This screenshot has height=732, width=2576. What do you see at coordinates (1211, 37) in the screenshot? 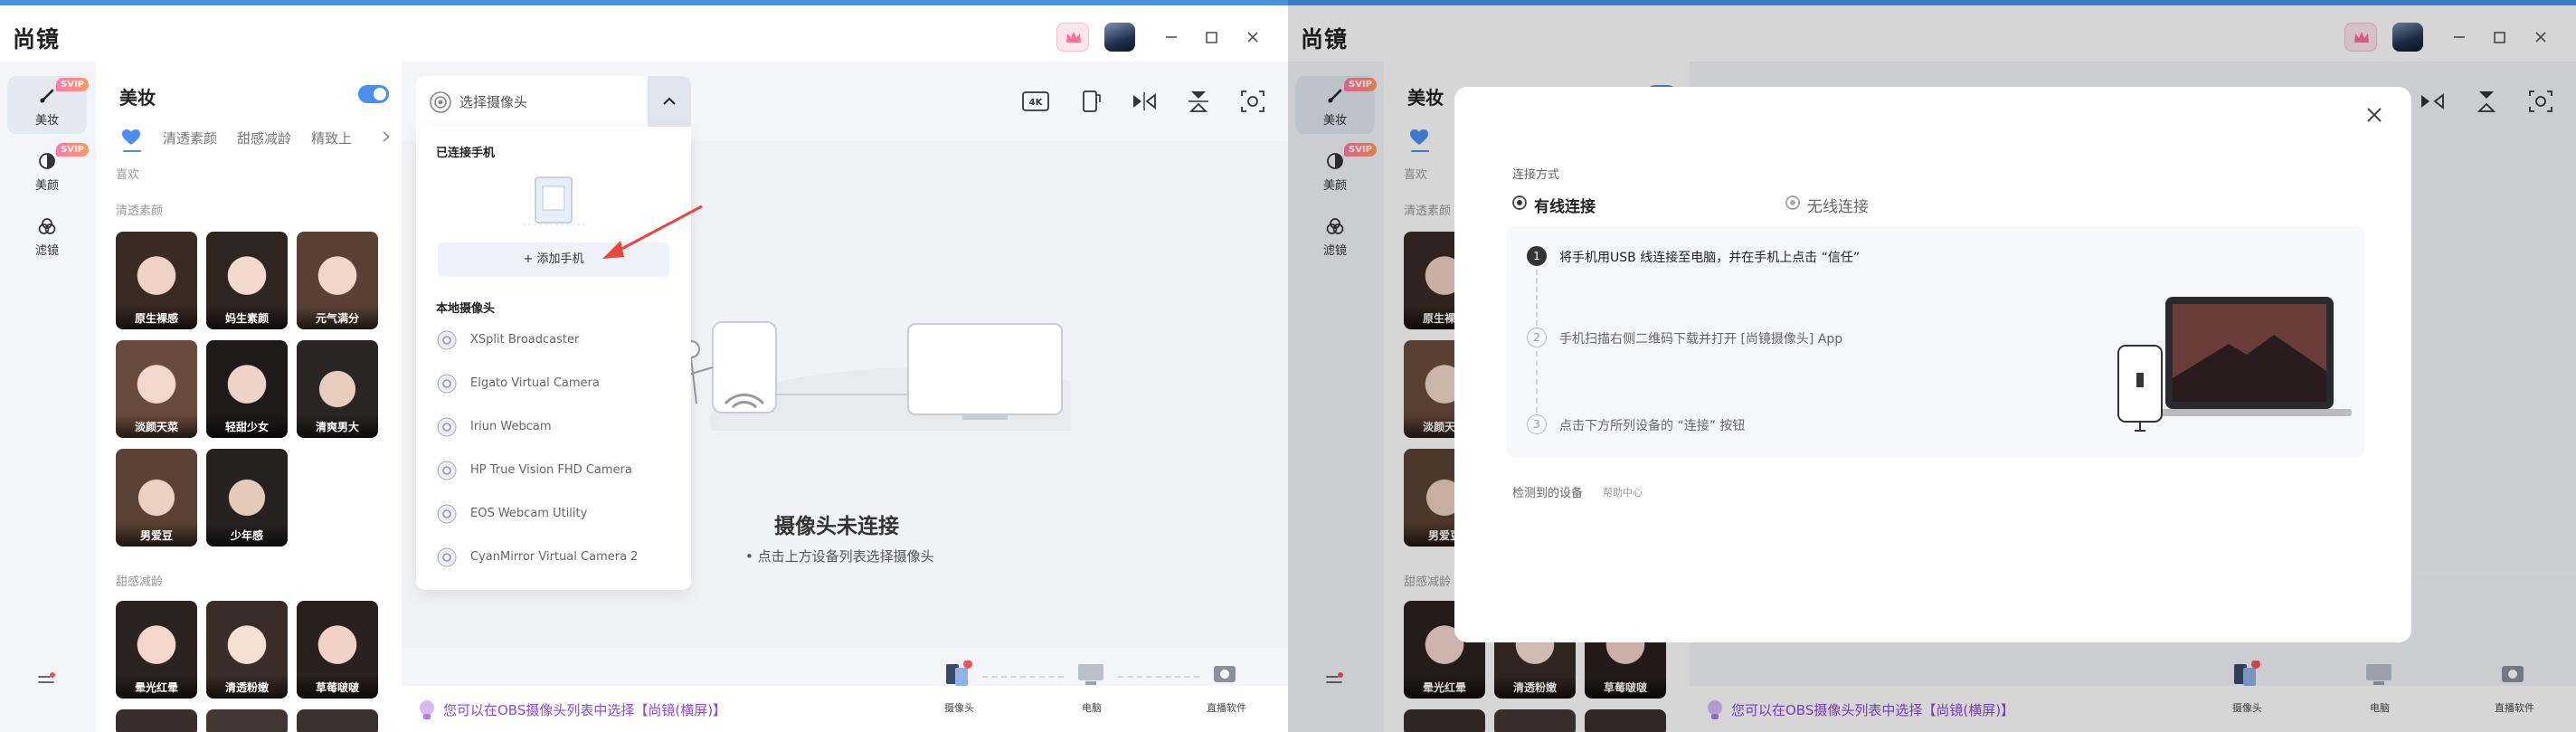
I see `maximize-icon` at bounding box center [1211, 37].